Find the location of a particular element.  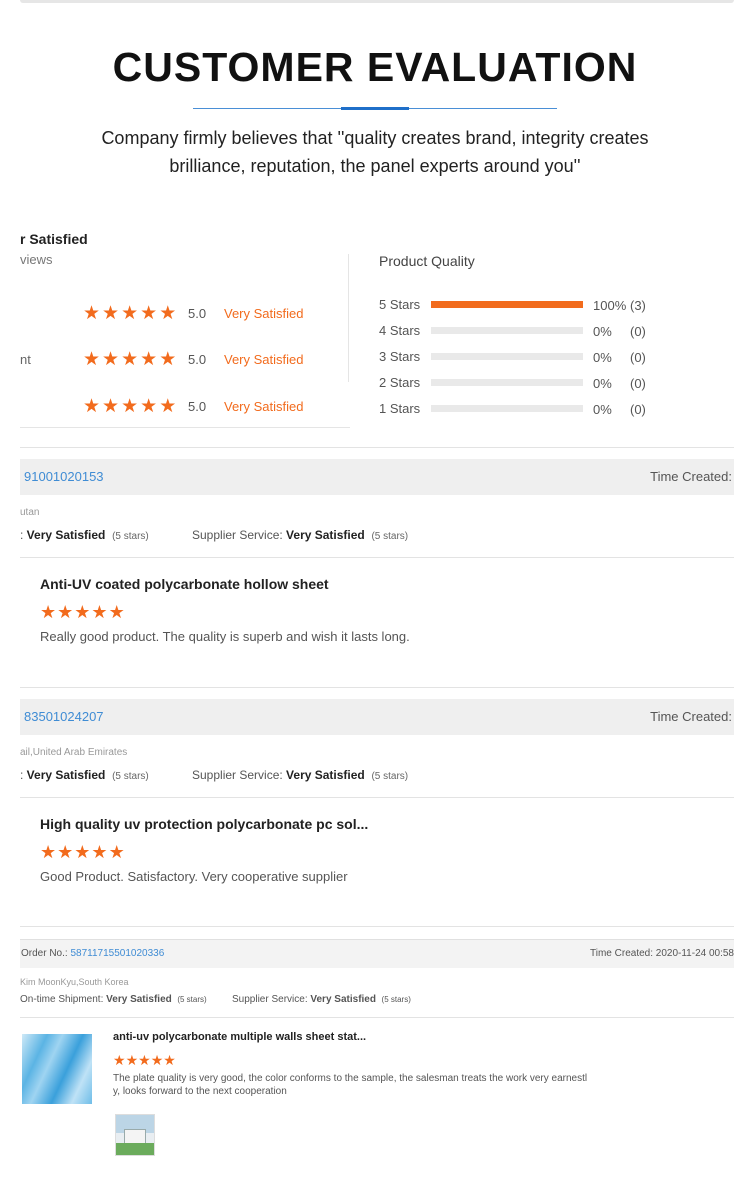

pq-bar-fill is located at coordinates (507, 304).